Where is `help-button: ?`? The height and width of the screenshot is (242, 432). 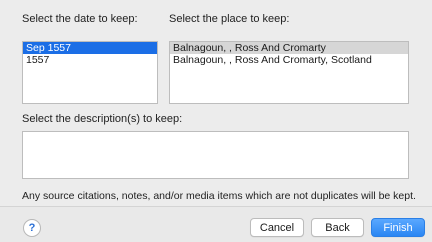
help-button: ? is located at coordinates (32, 228).